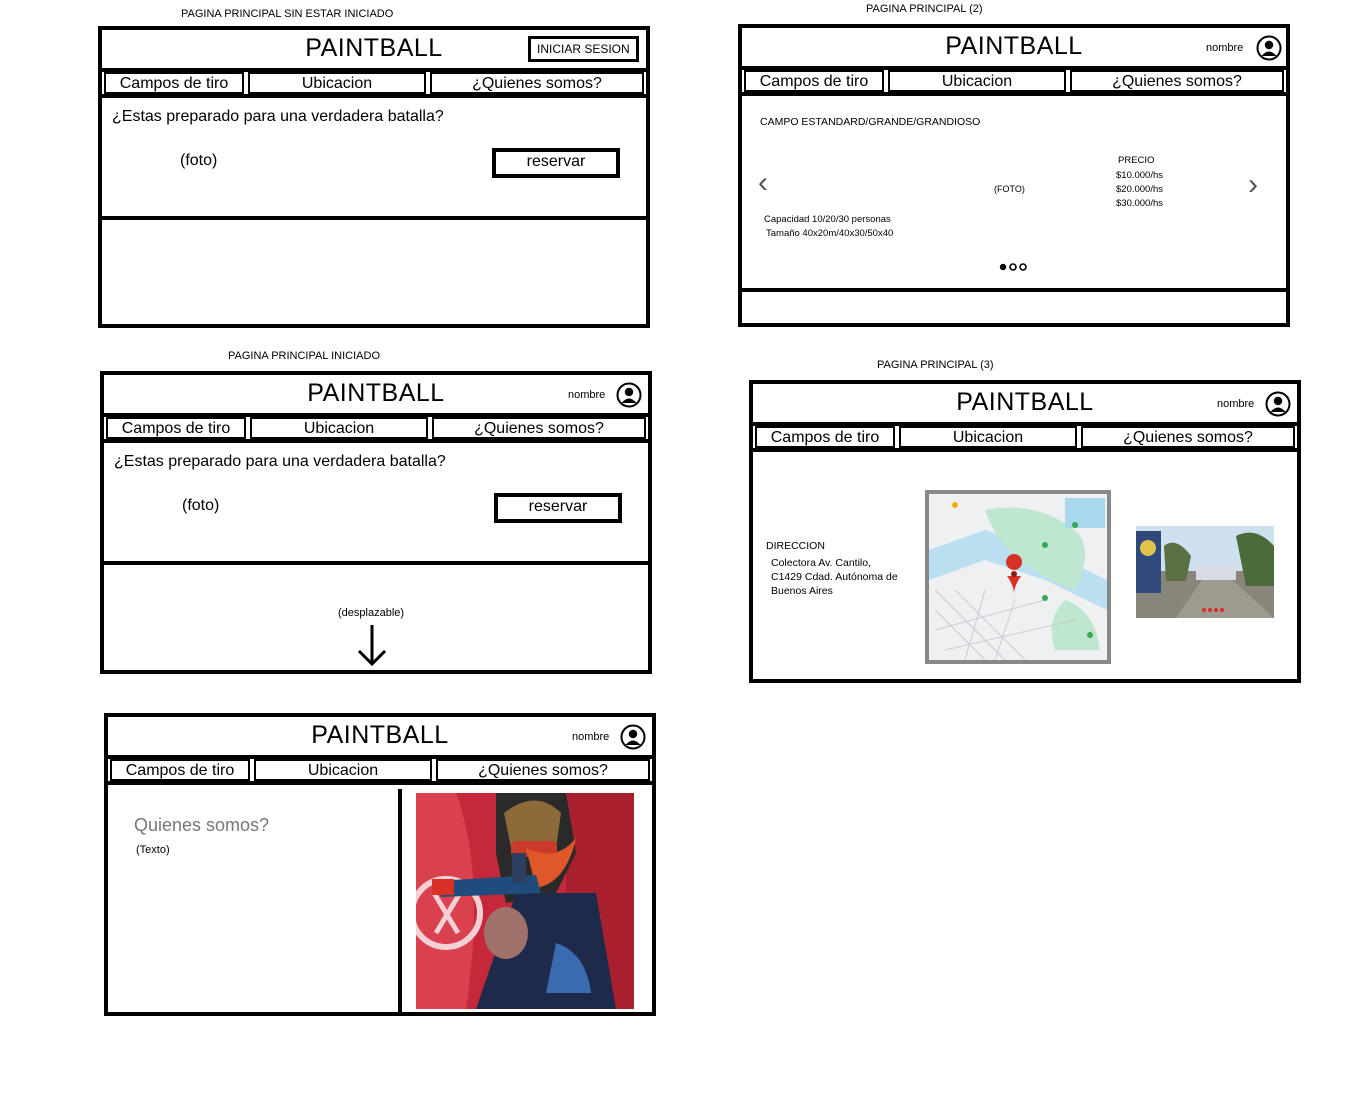 Image resolution: width=1360 pixels, height=1108 pixels. Describe the element at coordinates (821, 563) in the screenshot. I see `address-line-1: Colectora Av. Cantilo,` at that location.